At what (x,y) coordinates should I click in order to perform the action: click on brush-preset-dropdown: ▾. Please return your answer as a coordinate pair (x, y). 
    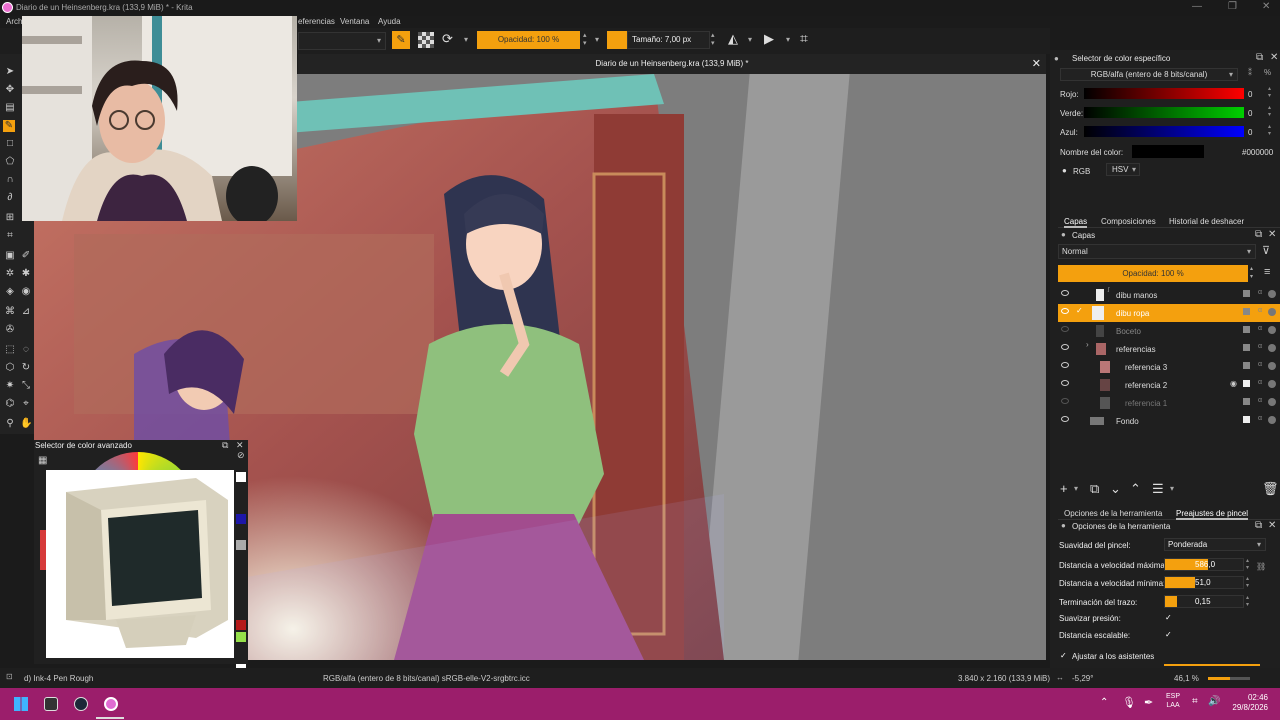
    Looking at the image, I should click on (342, 41).